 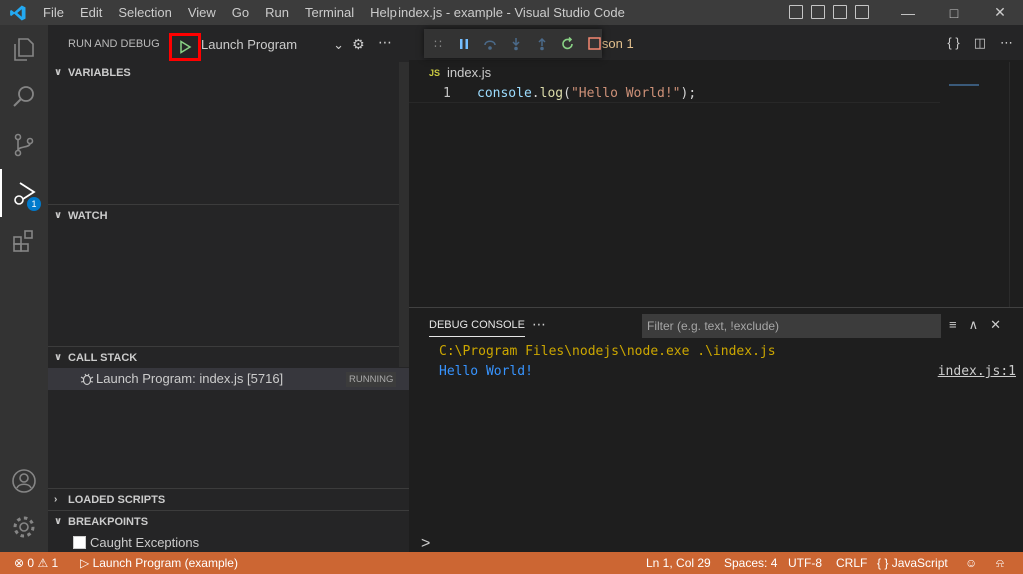 I want to click on bug-icon, so click(x=87, y=379).